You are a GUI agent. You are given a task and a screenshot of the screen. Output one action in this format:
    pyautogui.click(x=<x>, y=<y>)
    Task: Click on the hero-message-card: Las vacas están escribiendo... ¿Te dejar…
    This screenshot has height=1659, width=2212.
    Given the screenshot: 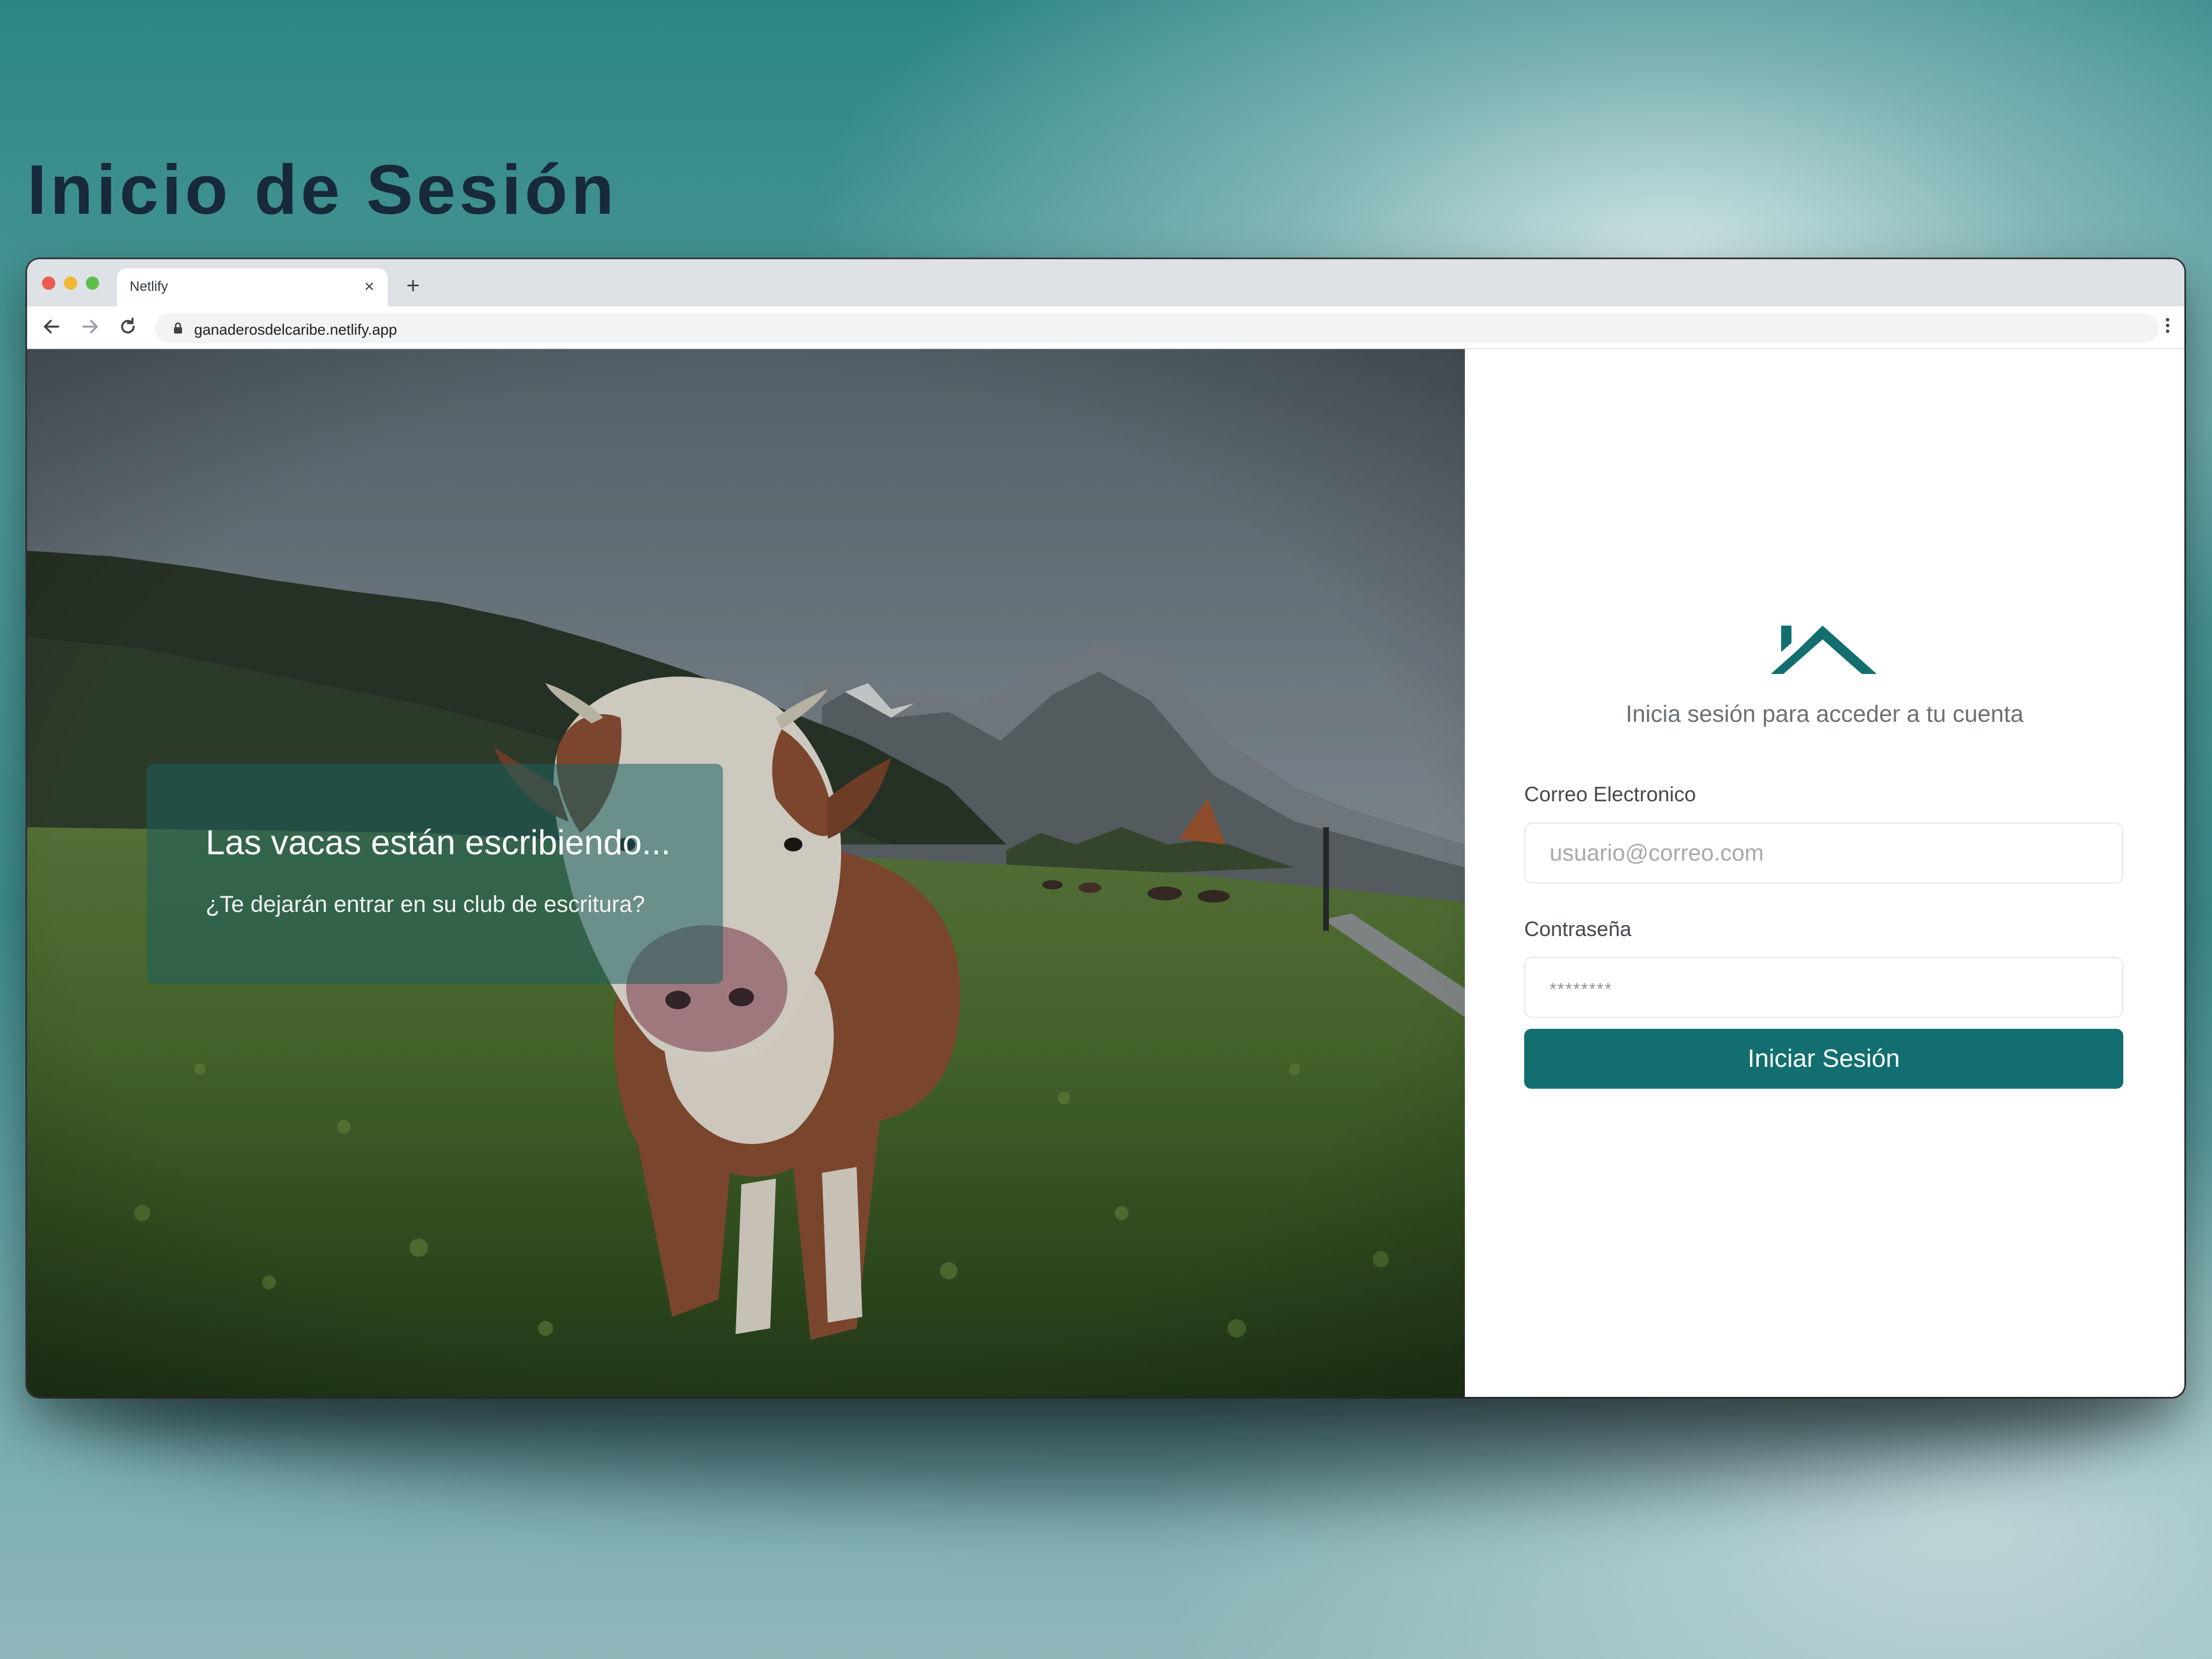 What is the action you would take?
    pyautogui.click(x=435, y=874)
    